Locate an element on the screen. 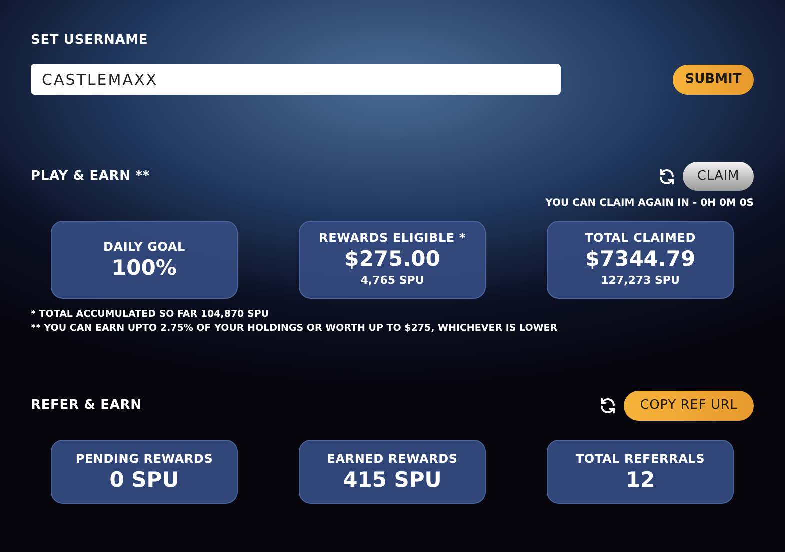 This screenshot has height=552, width=785. stat-label: DAILY GOAL is located at coordinates (144, 247).